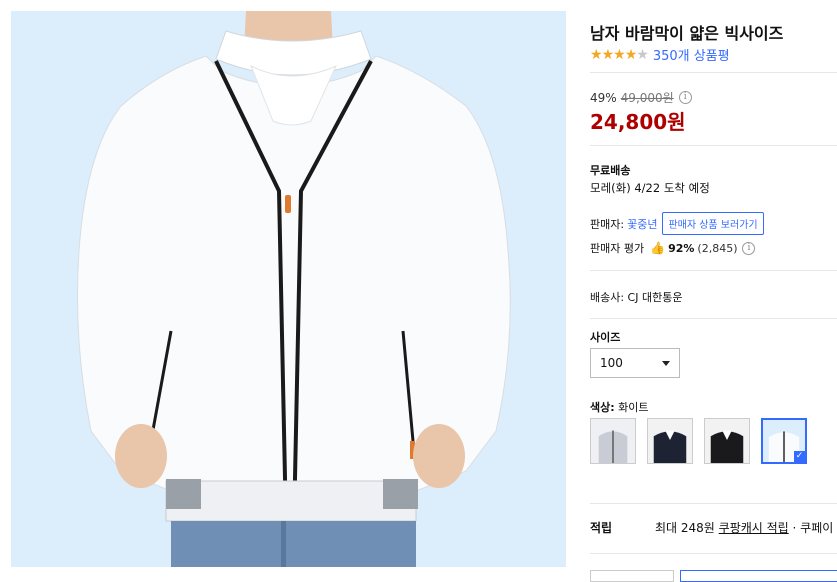 This screenshot has width=837, height=582. I want to click on color-label: 색상:, so click(602, 407).